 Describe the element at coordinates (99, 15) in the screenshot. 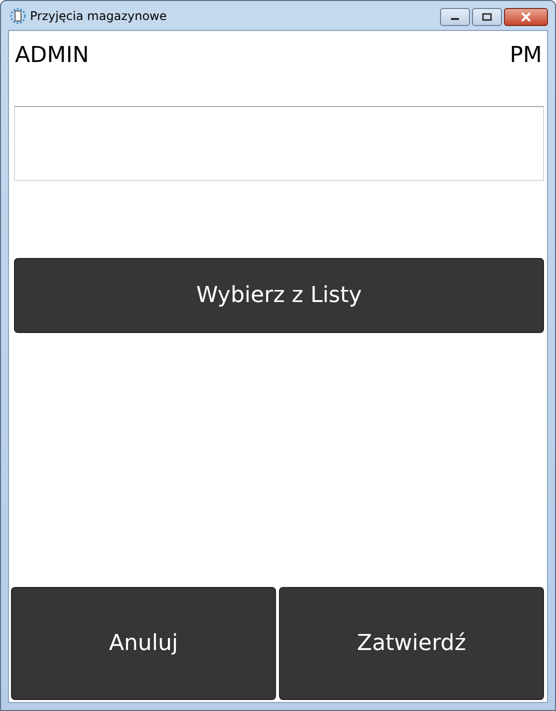

I see `window-title: Przyjęcia magazynowe` at that location.